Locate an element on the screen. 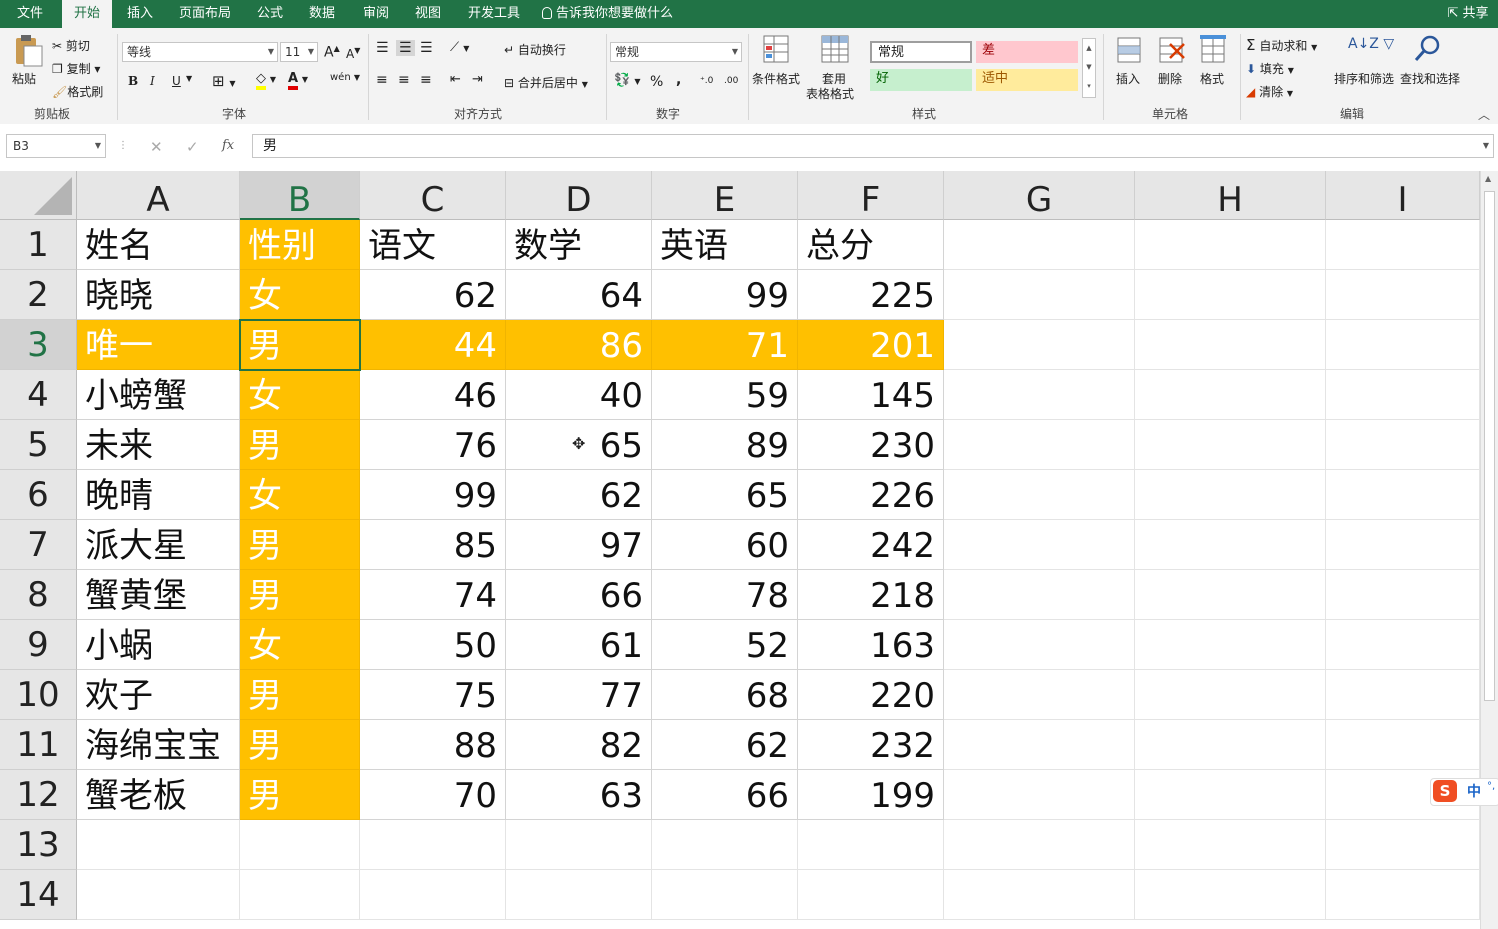 Image resolution: width=1498 pixels, height=929 pixels. table-cell: 小螃蟹 is located at coordinates (158, 395).